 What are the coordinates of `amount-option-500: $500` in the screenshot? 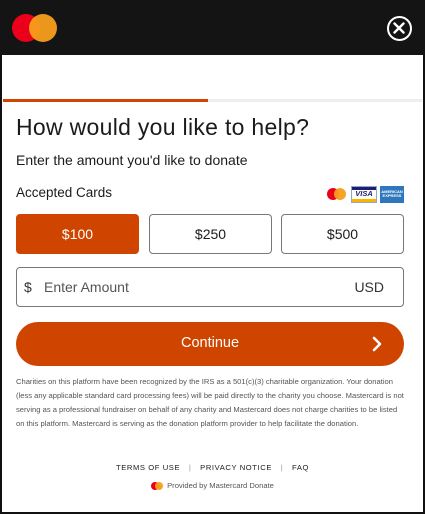 It's located at (342, 234).